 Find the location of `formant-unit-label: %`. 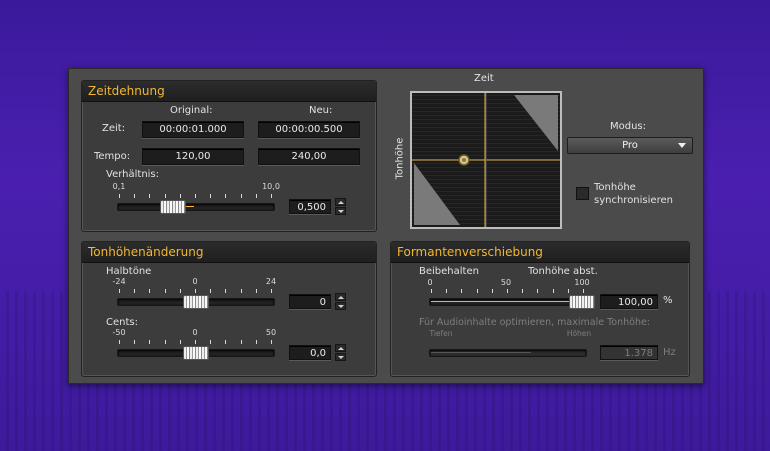

formant-unit-label: % is located at coordinates (668, 300).